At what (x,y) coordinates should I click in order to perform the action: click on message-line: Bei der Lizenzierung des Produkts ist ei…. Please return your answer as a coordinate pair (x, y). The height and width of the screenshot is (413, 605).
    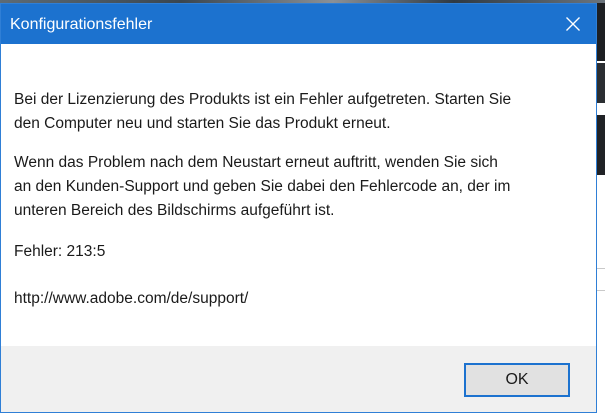
    Looking at the image, I should click on (263, 99).